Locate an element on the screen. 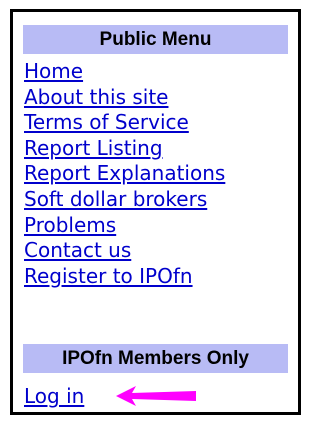 This screenshot has width=320, height=425. members-menu-title: IPOfn Members Only is located at coordinates (155, 358).